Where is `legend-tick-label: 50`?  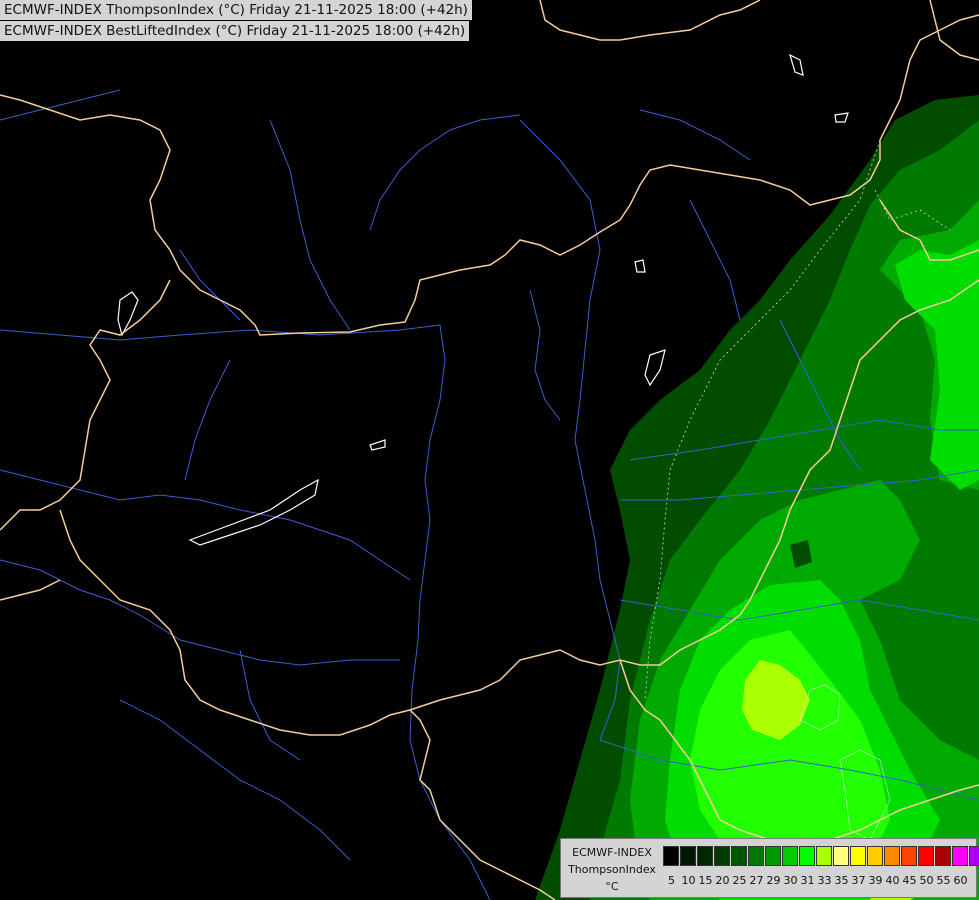
legend-tick-label: 50 is located at coordinates (926, 880).